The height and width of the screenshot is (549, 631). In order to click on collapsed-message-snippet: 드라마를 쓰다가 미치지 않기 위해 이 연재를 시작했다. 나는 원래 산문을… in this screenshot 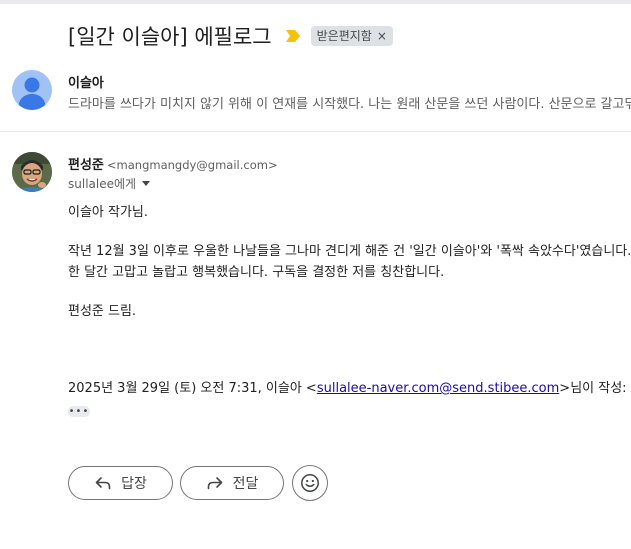, I will do `click(349, 102)`.